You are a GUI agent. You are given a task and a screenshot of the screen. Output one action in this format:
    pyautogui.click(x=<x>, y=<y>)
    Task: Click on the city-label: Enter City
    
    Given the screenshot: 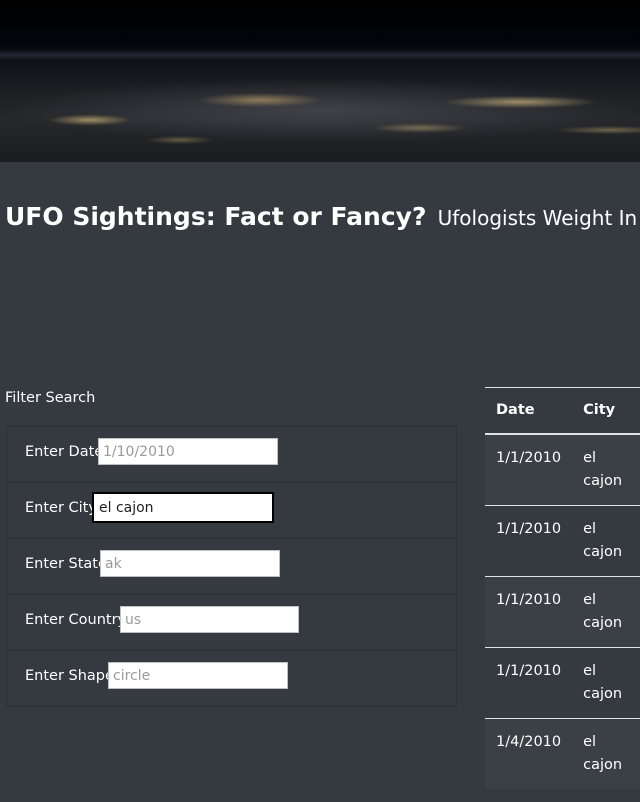 What is the action you would take?
    pyautogui.click(x=61, y=508)
    